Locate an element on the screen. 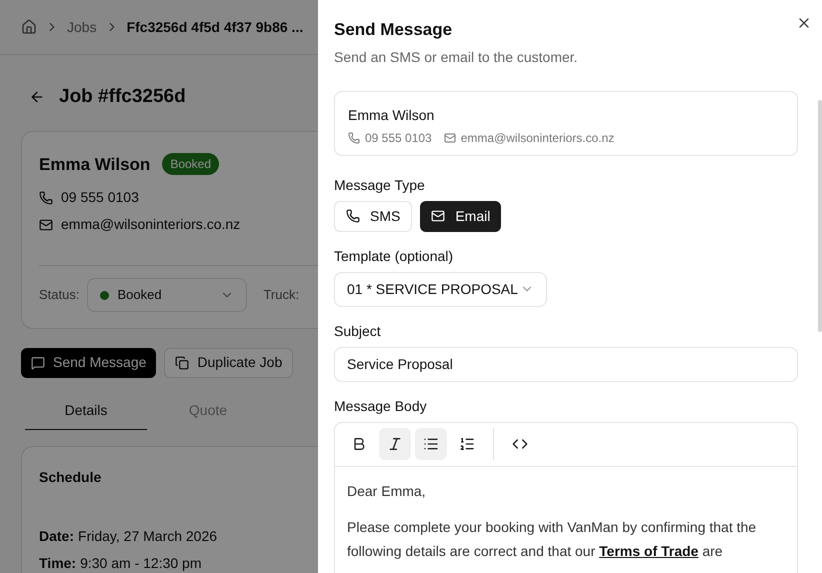  status-select: Booked is located at coordinates (167, 295).